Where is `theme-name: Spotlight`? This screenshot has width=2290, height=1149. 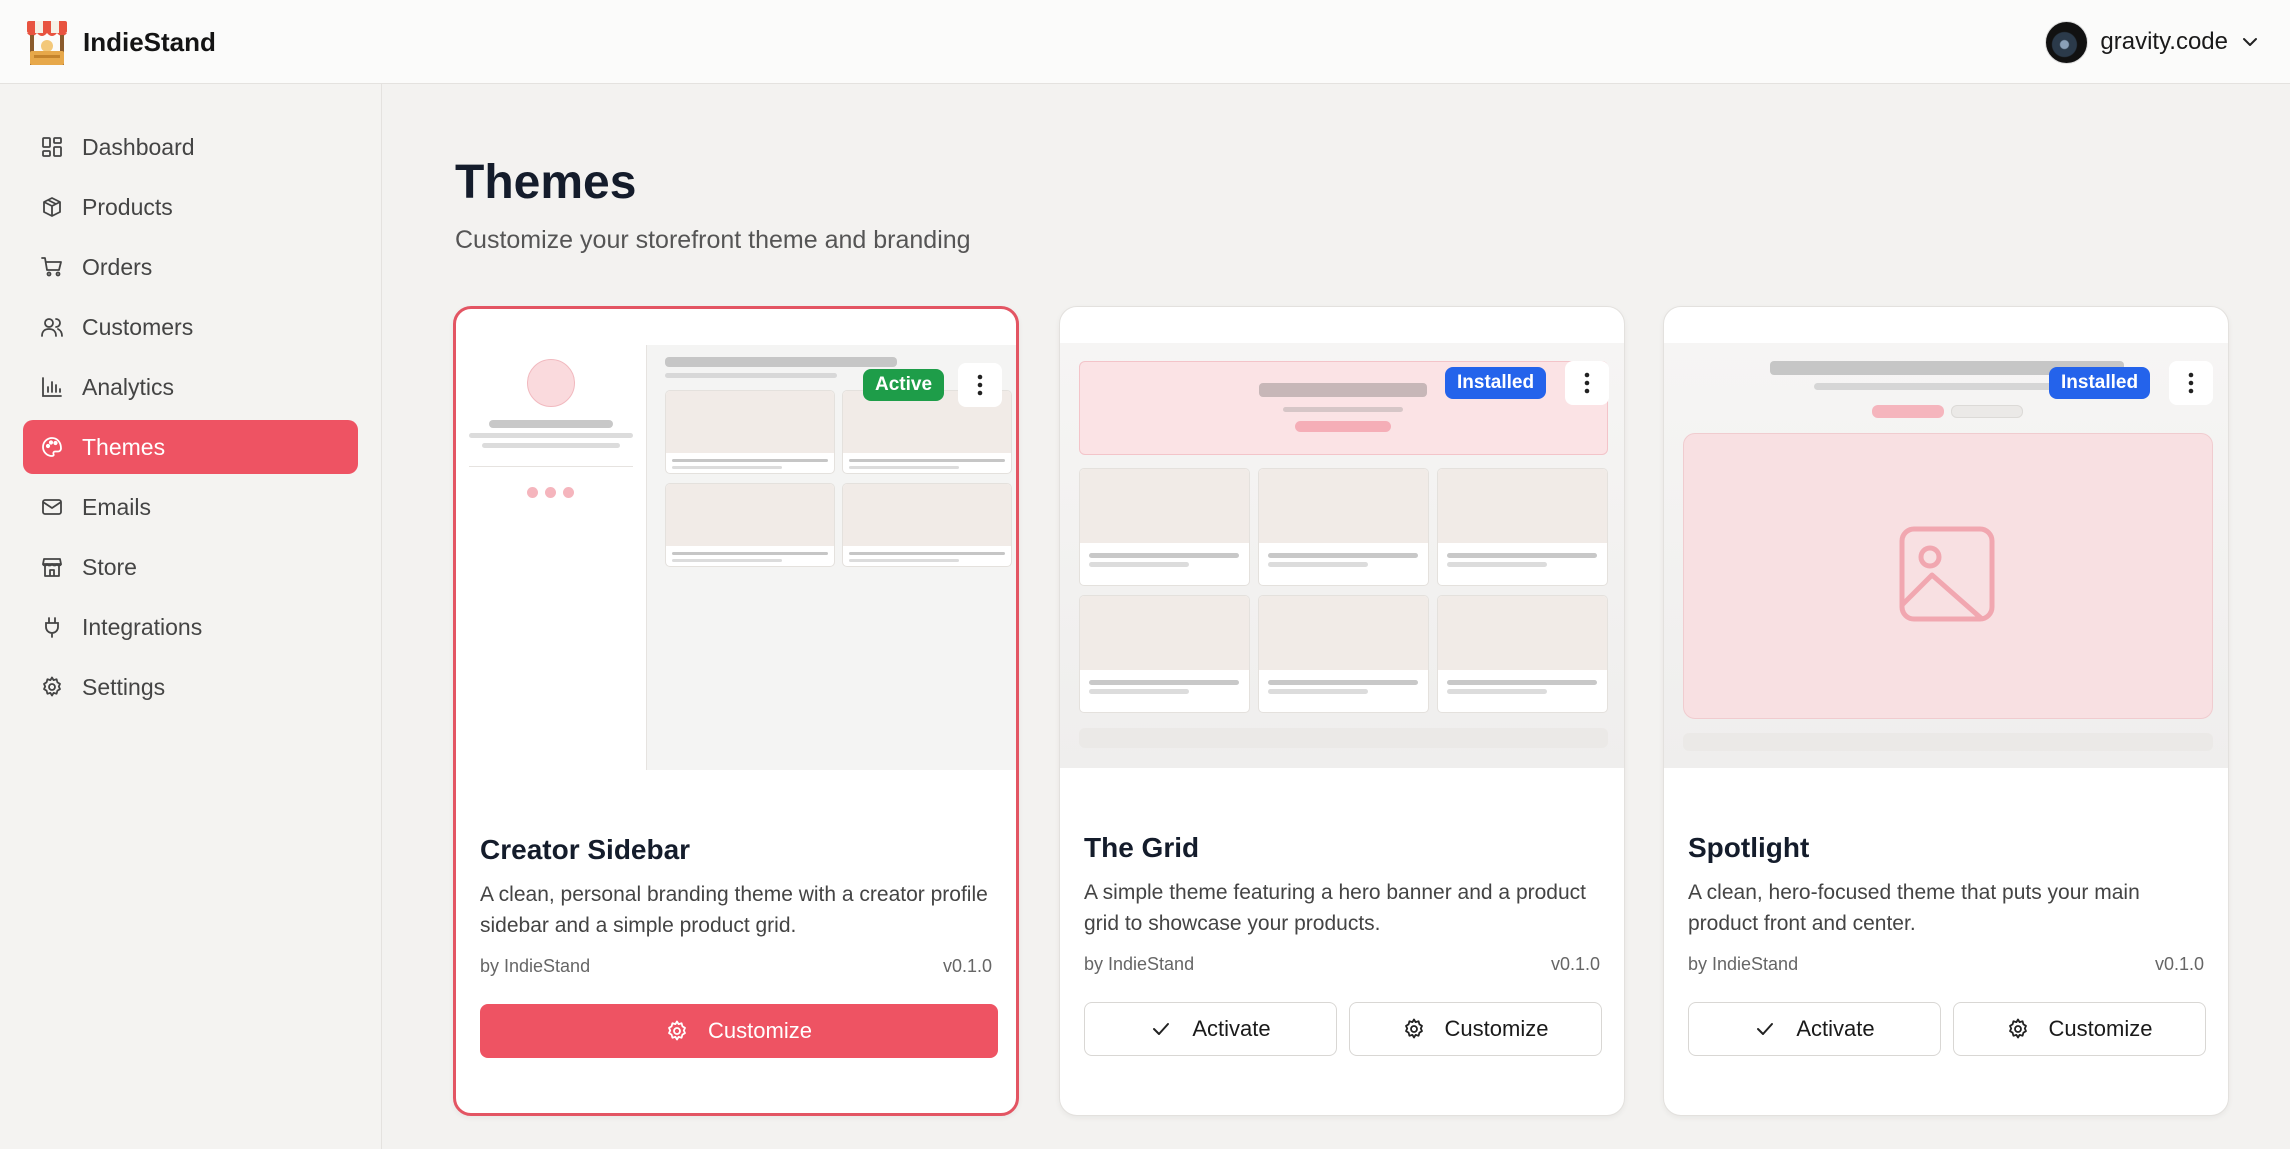 theme-name: Spotlight is located at coordinates (1749, 847).